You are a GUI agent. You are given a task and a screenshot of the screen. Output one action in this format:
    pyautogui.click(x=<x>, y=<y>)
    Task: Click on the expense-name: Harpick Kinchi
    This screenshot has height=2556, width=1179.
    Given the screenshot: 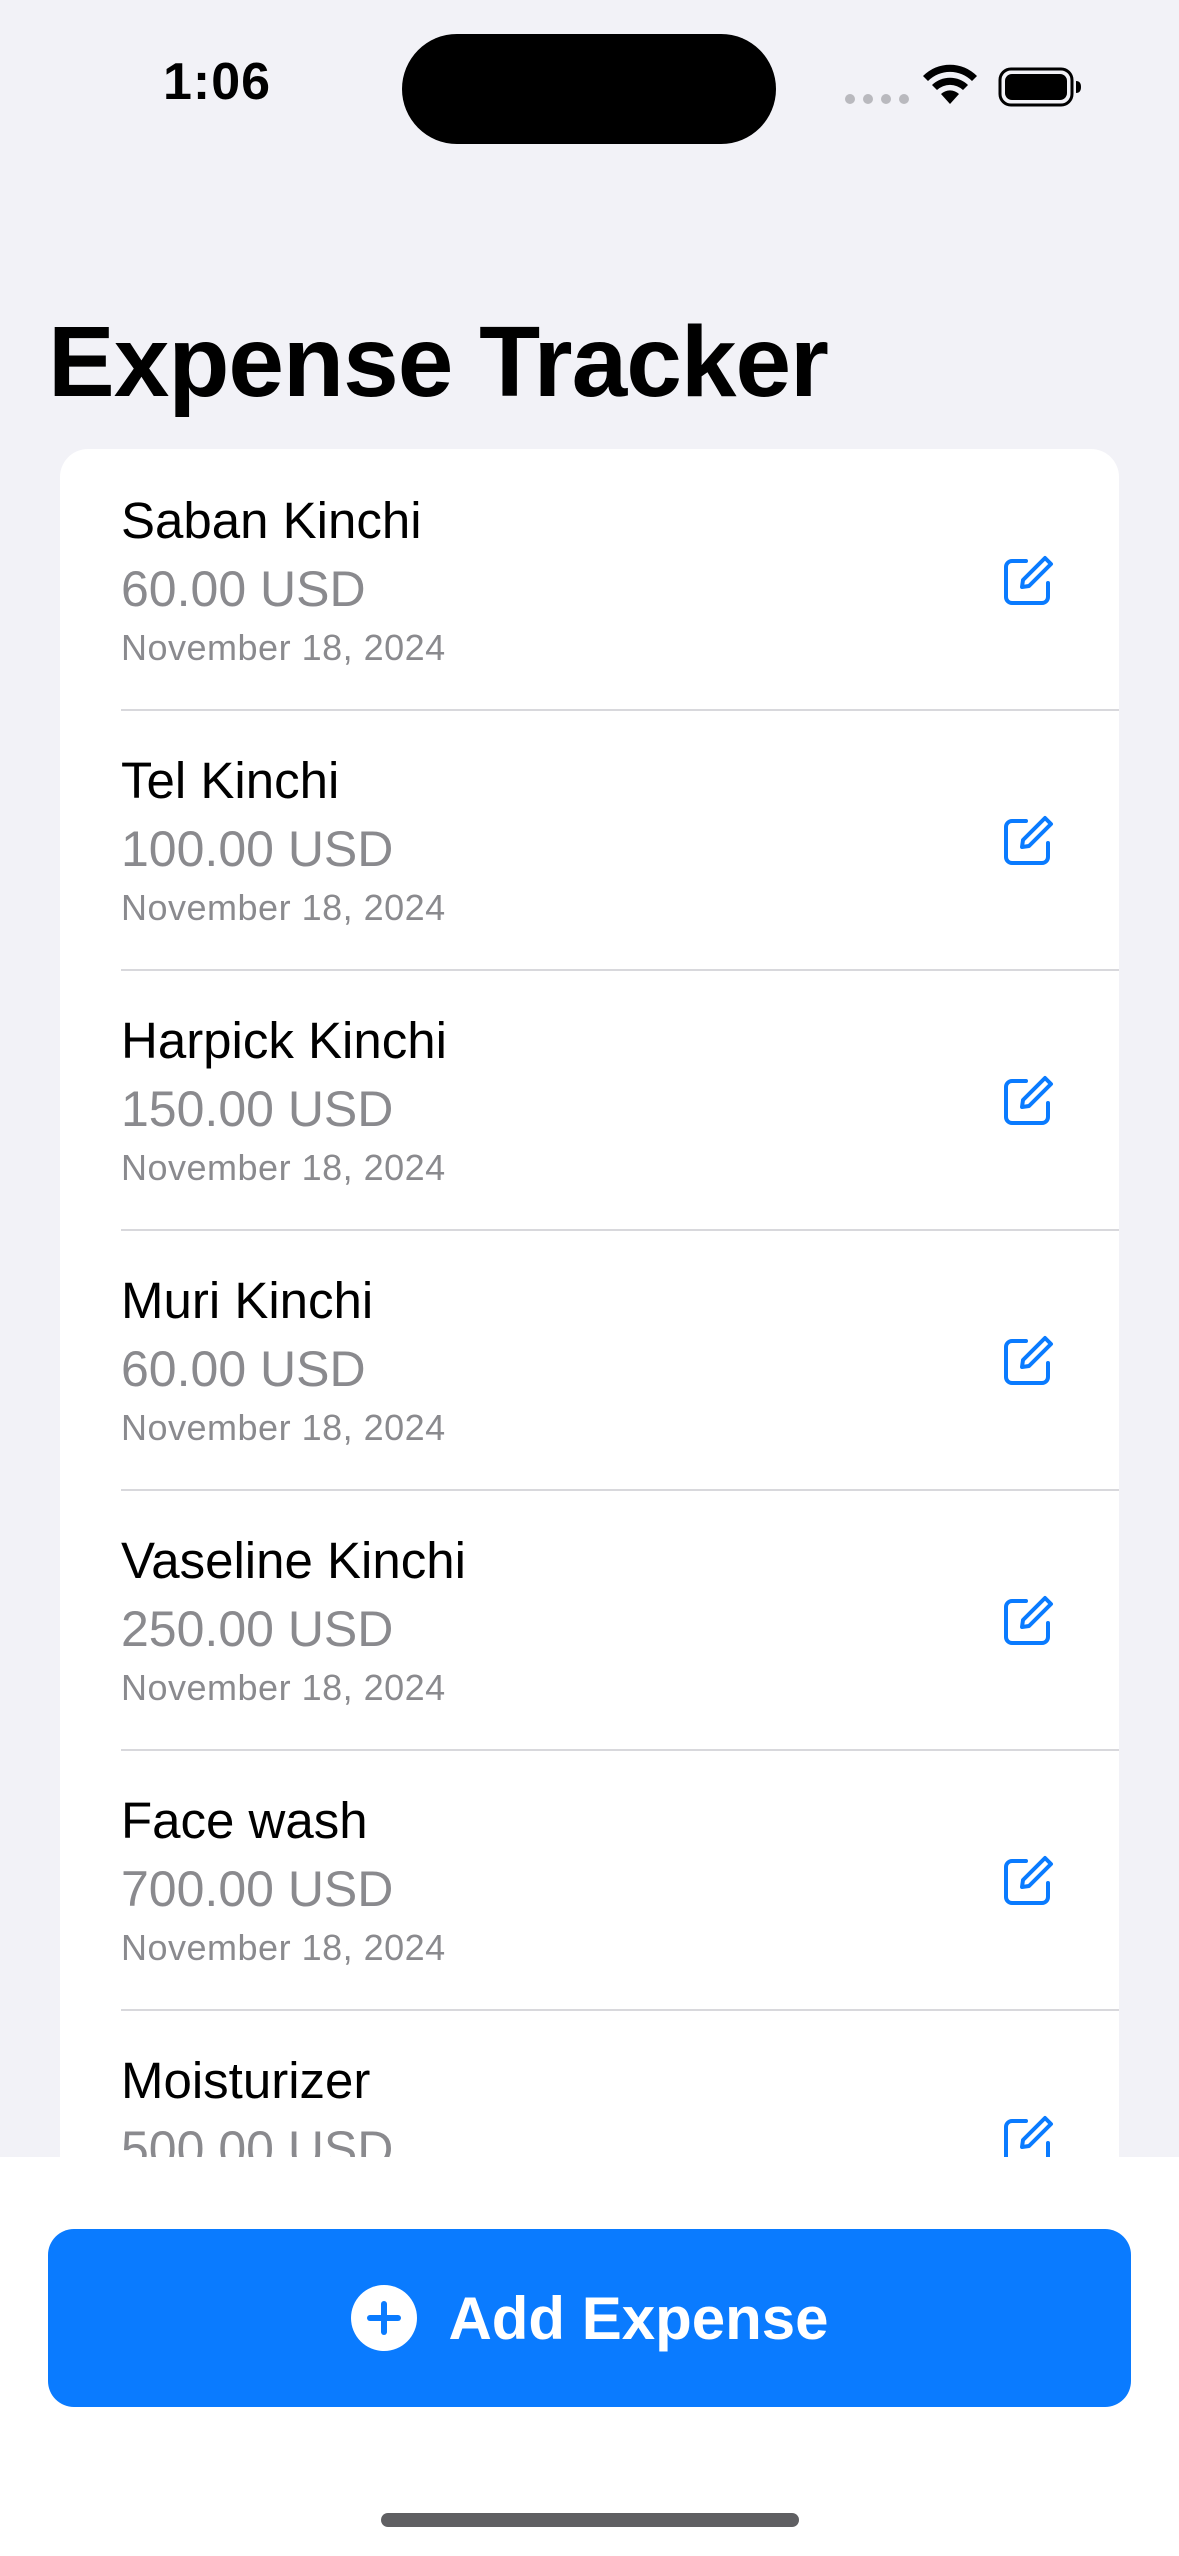 What is the action you would take?
    pyautogui.click(x=284, y=1040)
    